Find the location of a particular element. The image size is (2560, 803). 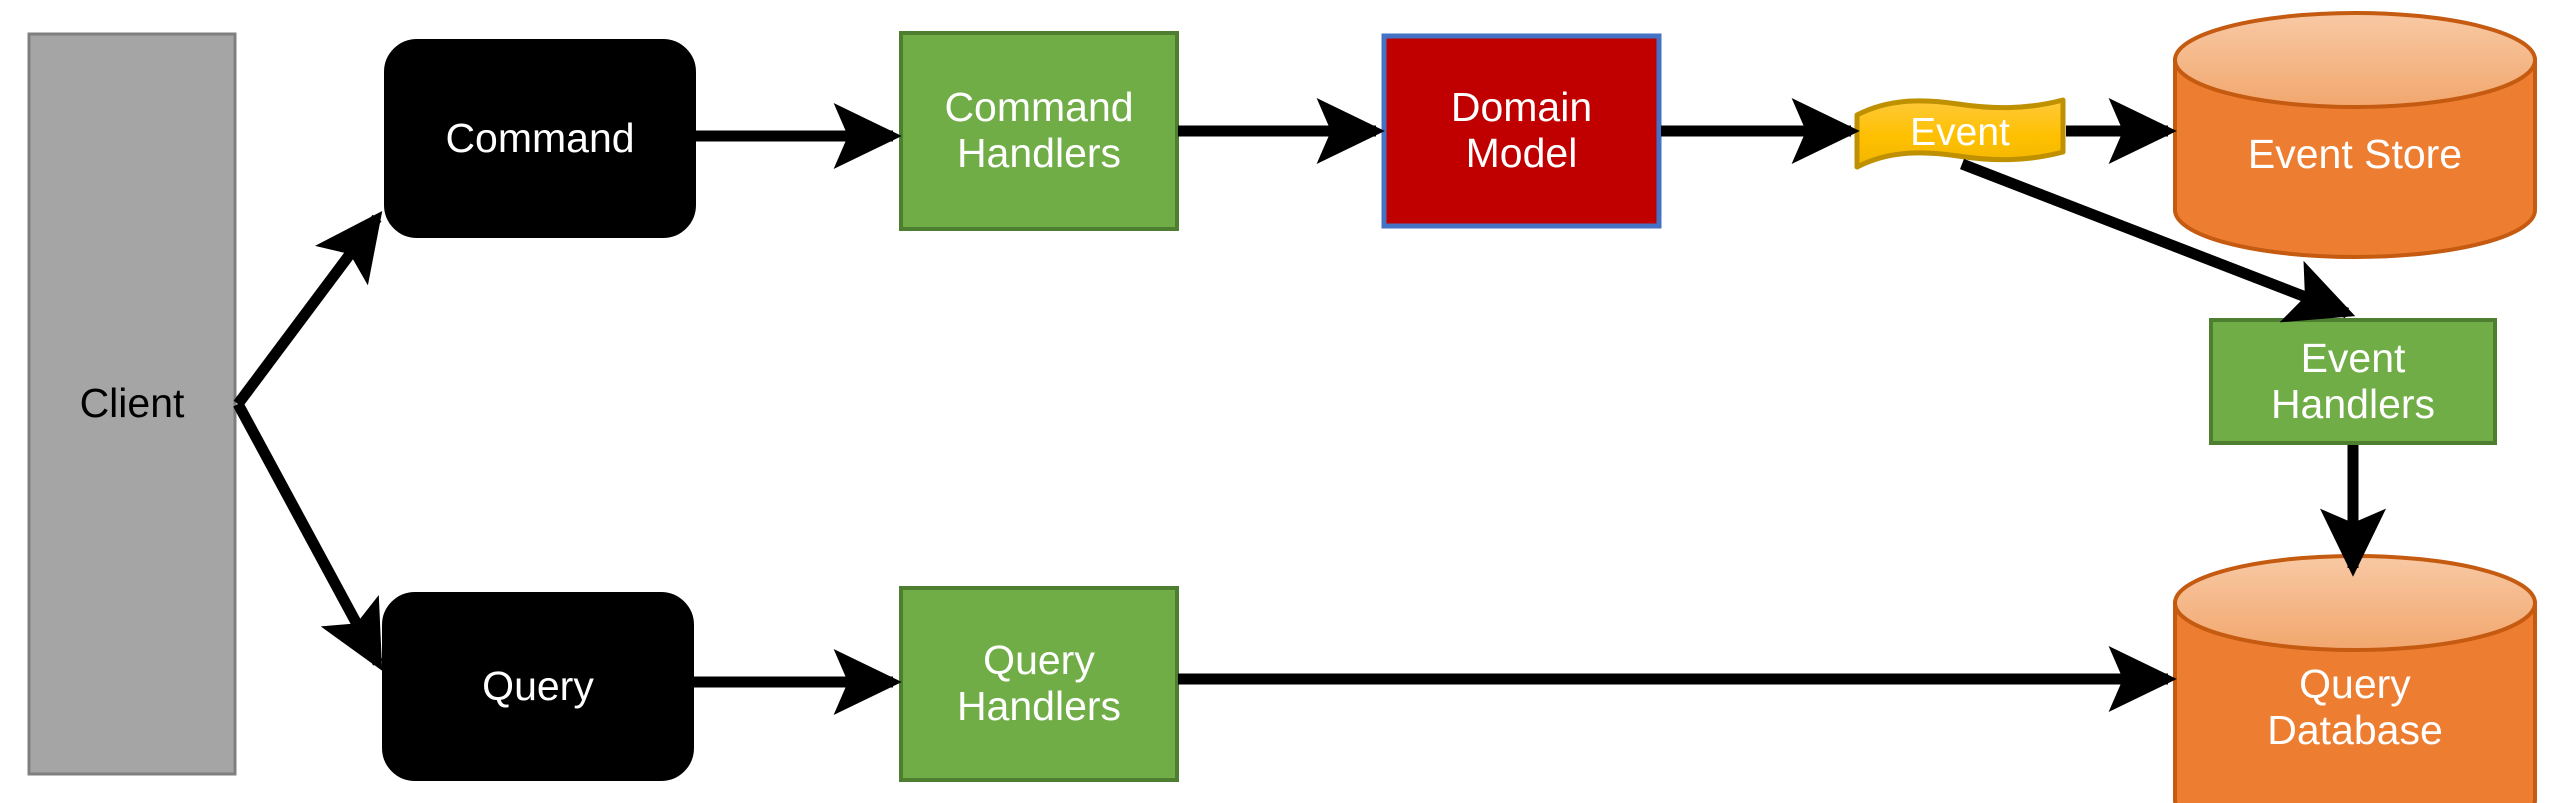

connector-client-to-command is located at coordinates (308, 309).